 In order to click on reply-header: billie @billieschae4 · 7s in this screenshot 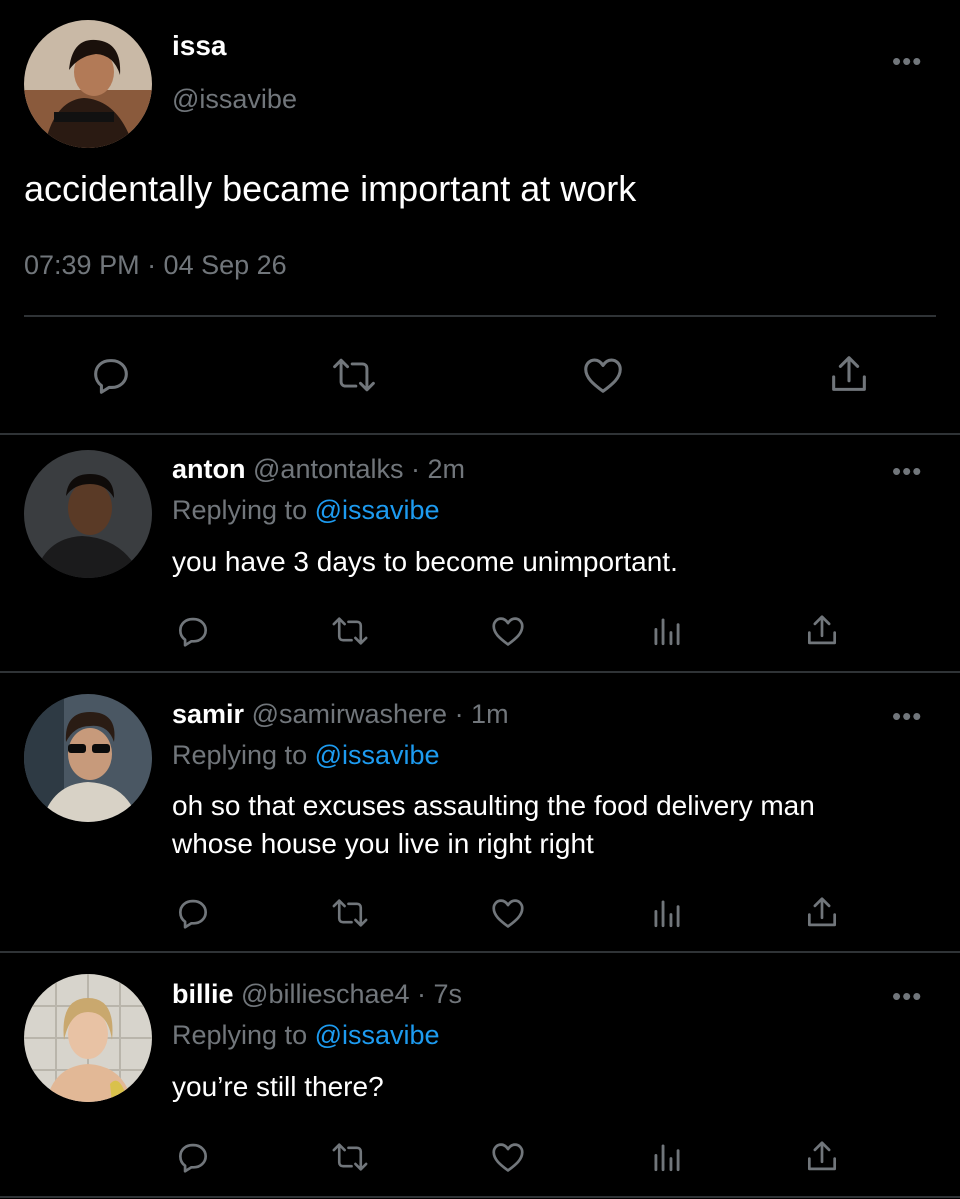, I will do `click(317, 994)`.